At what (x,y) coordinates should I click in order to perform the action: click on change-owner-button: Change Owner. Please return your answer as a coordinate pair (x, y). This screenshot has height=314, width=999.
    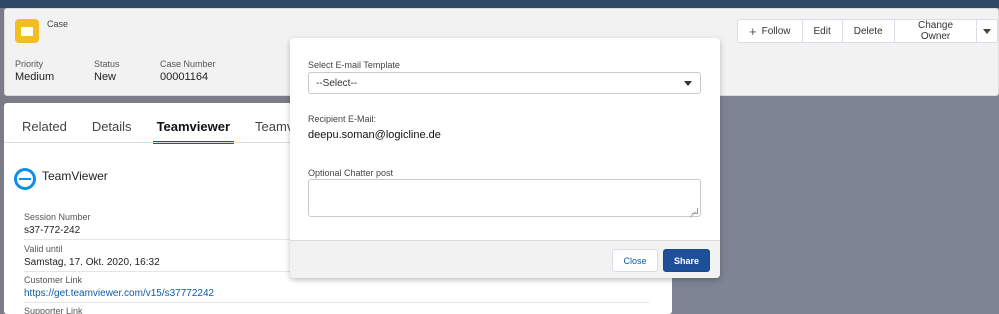
    Looking at the image, I should click on (935, 31).